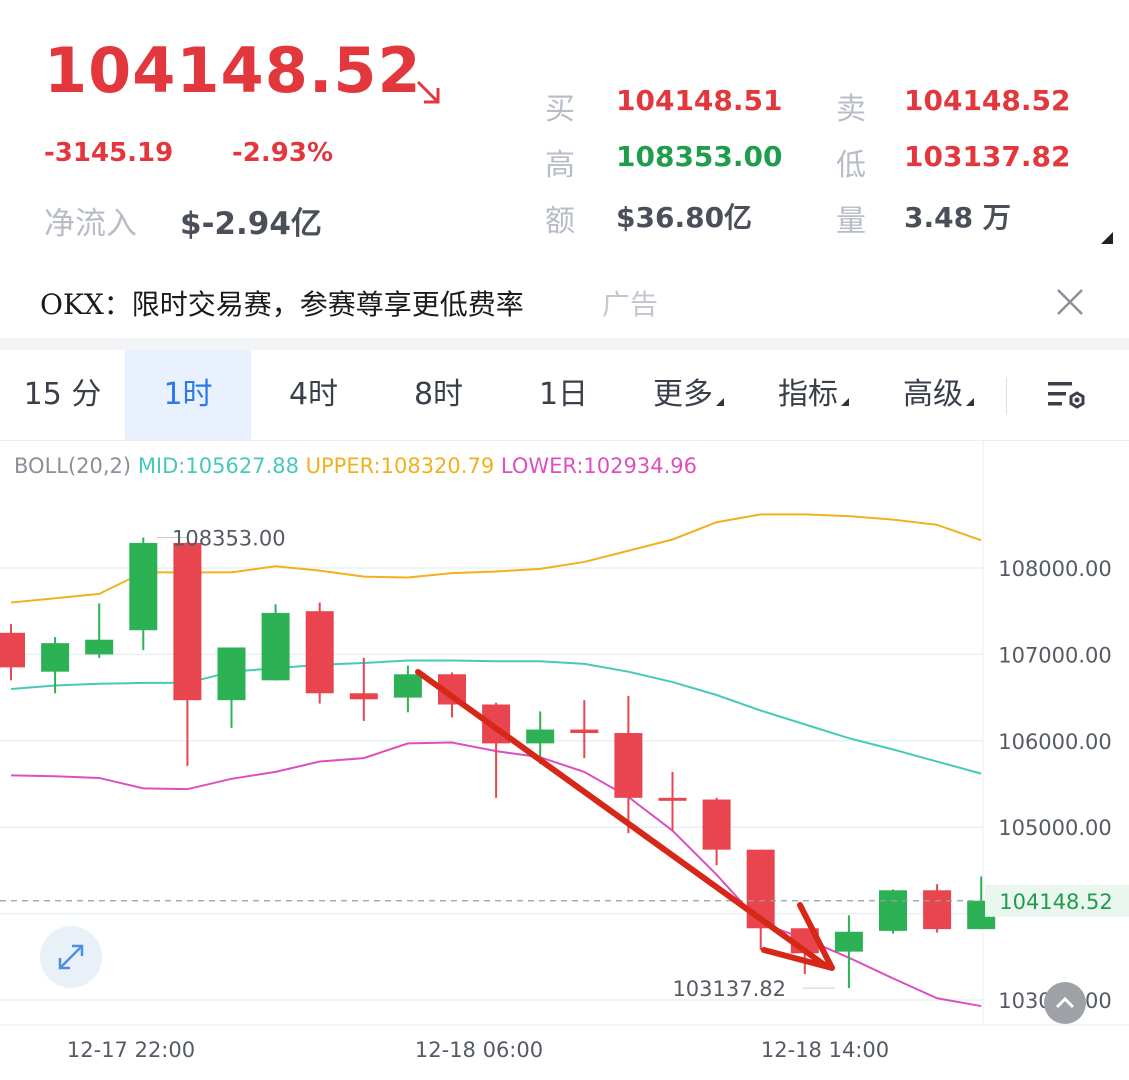 This screenshot has width=1129, height=1080. Describe the element at coordinates (564, 344) in the screenshot. I see `section-divider` at that location.